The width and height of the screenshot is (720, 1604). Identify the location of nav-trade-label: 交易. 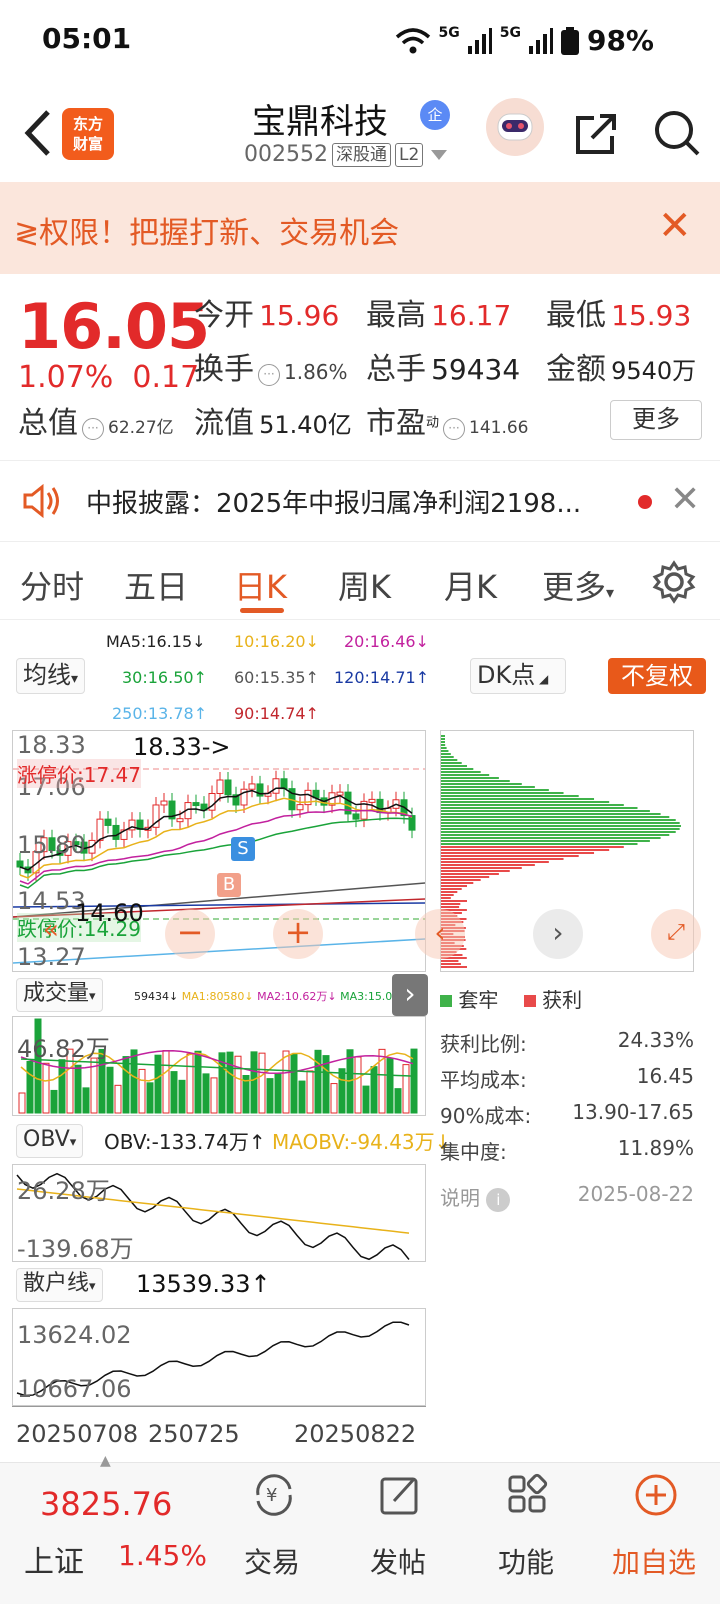
(271, 1562).